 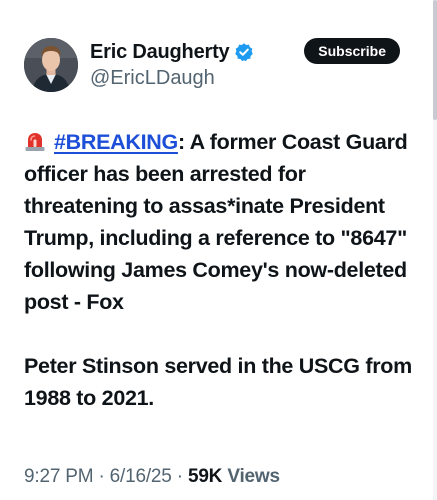 I want to click on views-count: 59K, so click(x=205, y=476).